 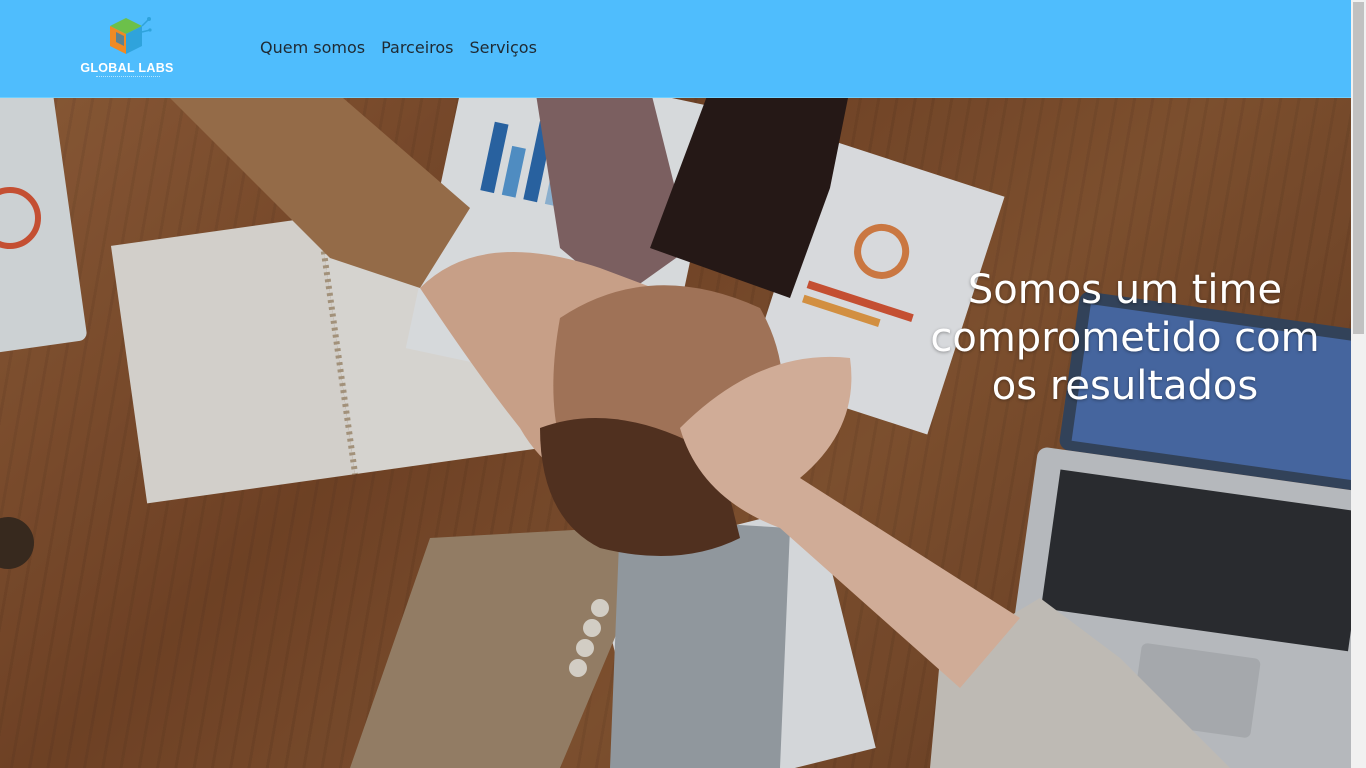 What do you see at coordinates (131, 35) in the screenshot?
I see `cube-logo-icon` at bounding box center [131, 35].